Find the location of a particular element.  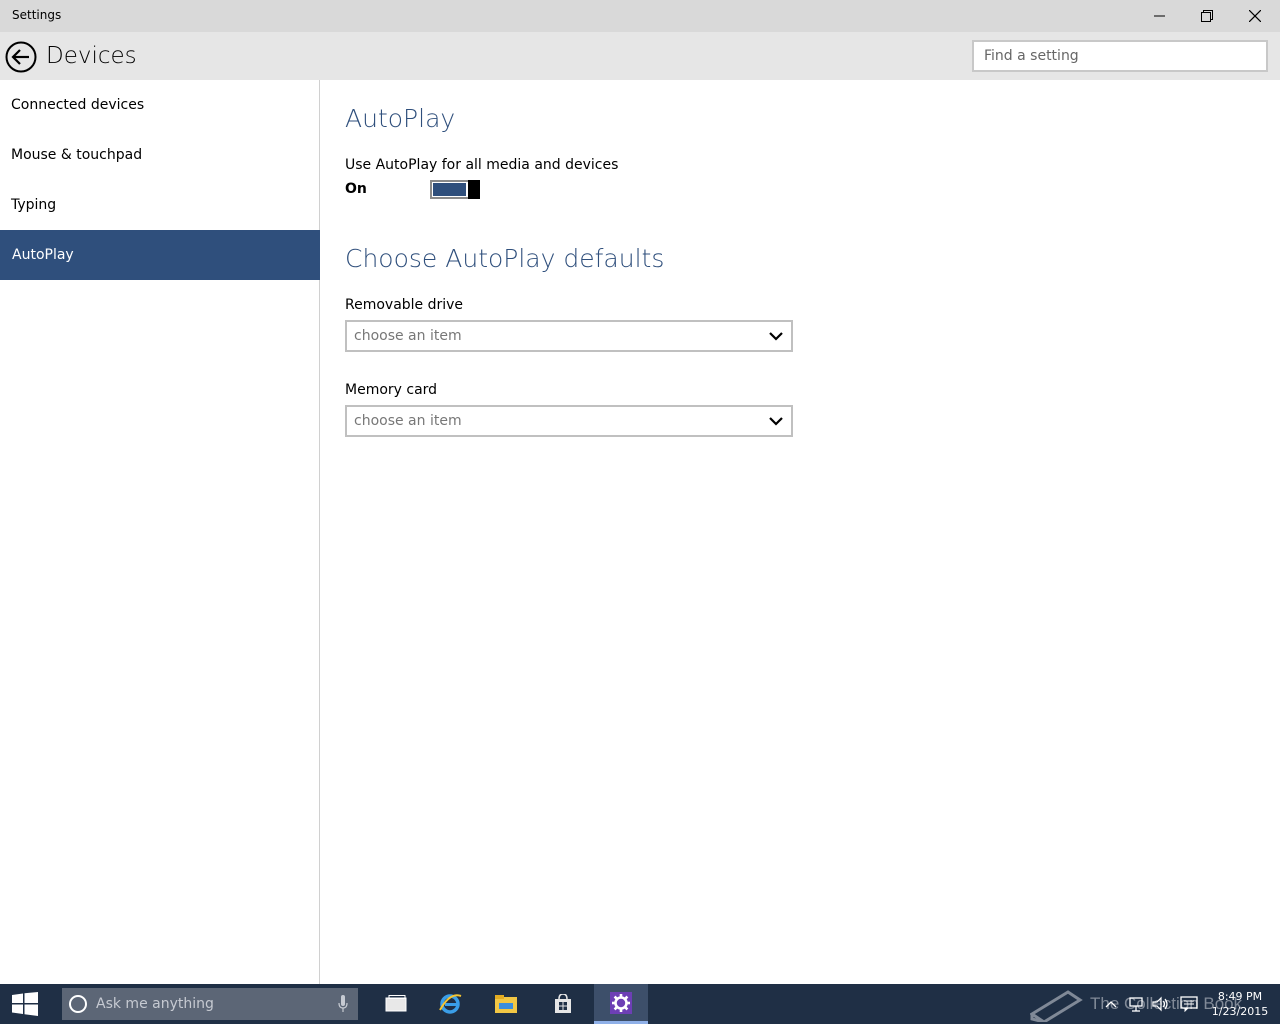

removable-drive-value: choose an item is located at coordinates (408, 336).